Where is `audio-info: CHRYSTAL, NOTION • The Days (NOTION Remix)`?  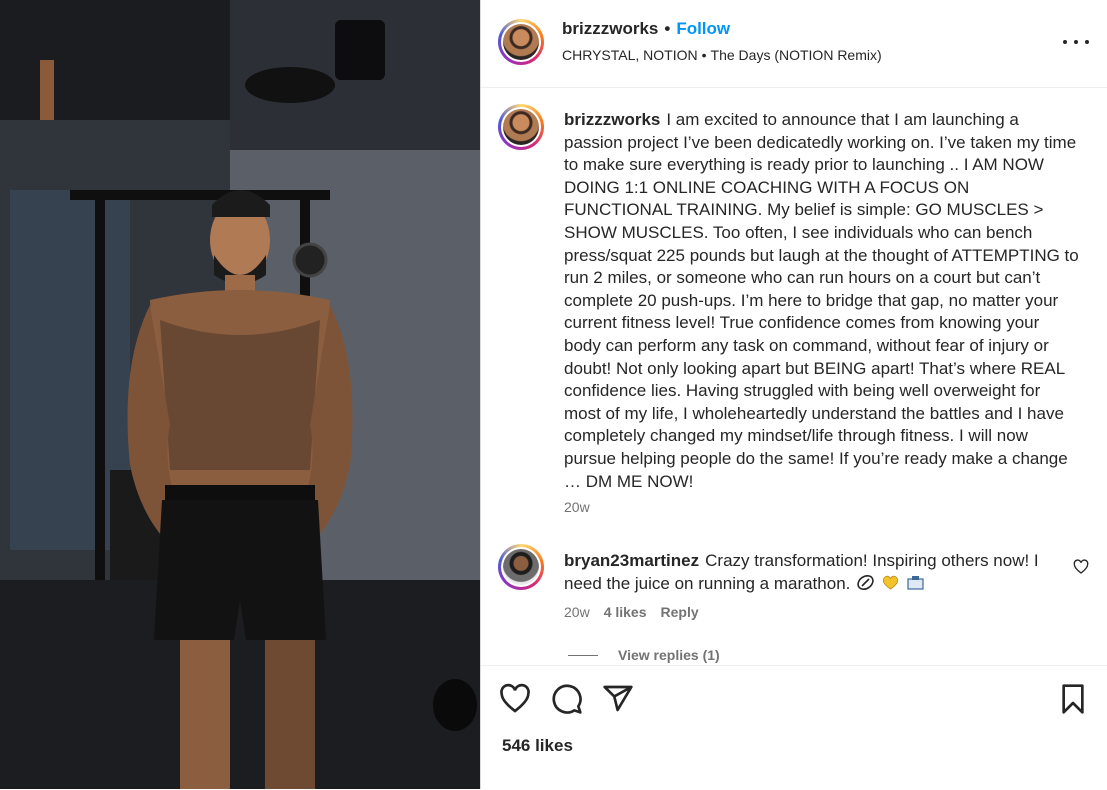
audio-info: CHRYSTAL, NOTION • The Days (NOTION Remix) is located at coordinates (722, 55).